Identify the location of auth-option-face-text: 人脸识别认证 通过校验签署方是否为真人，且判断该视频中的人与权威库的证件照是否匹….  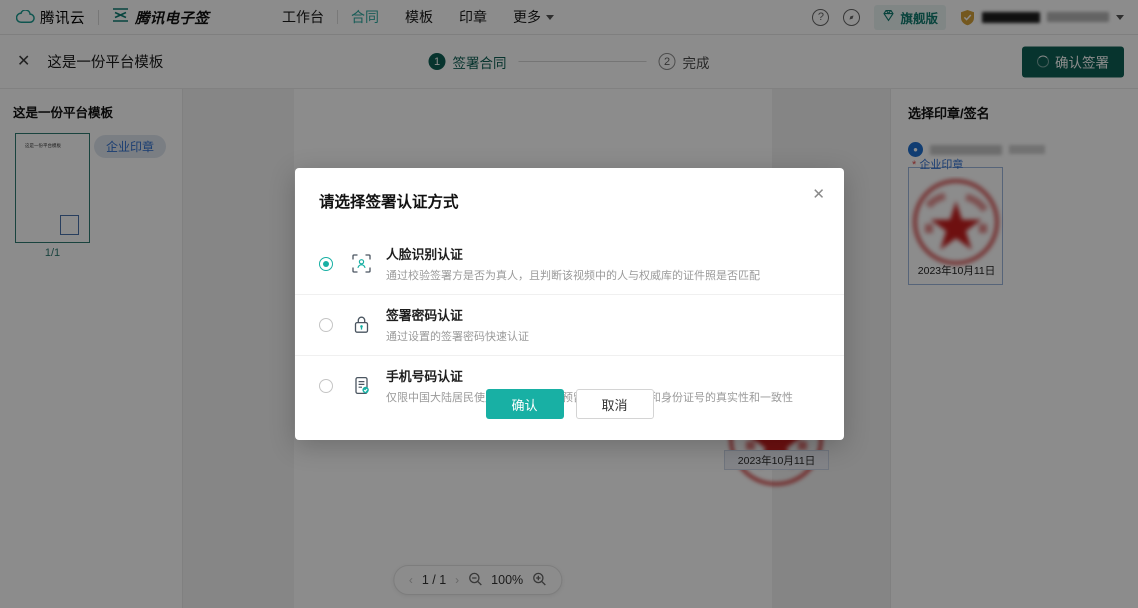
(573, 263).